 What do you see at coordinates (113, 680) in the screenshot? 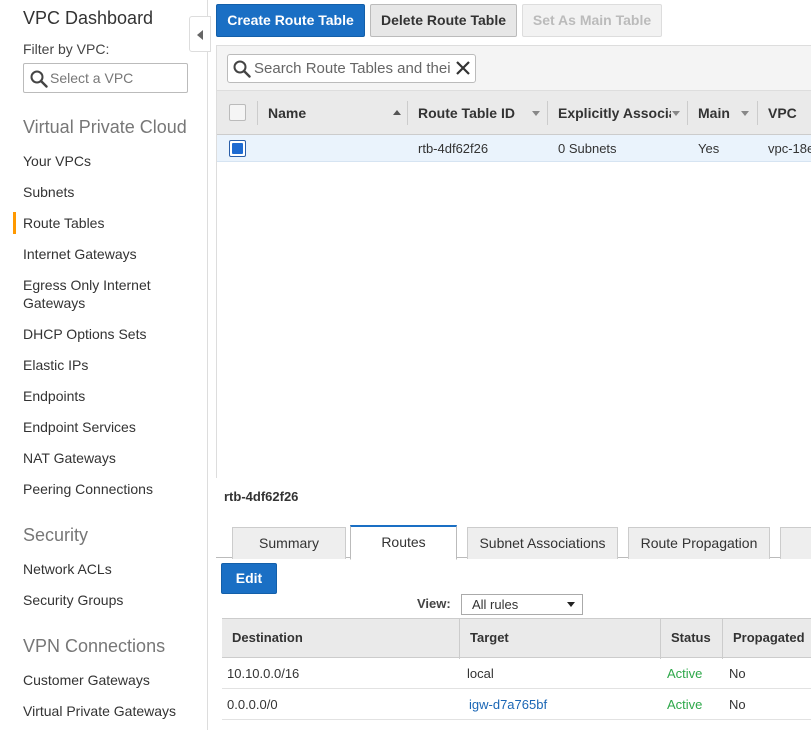
I see `sidebar-item-customer-gateways: Customer Gateways` at bounding box center [113, 680].